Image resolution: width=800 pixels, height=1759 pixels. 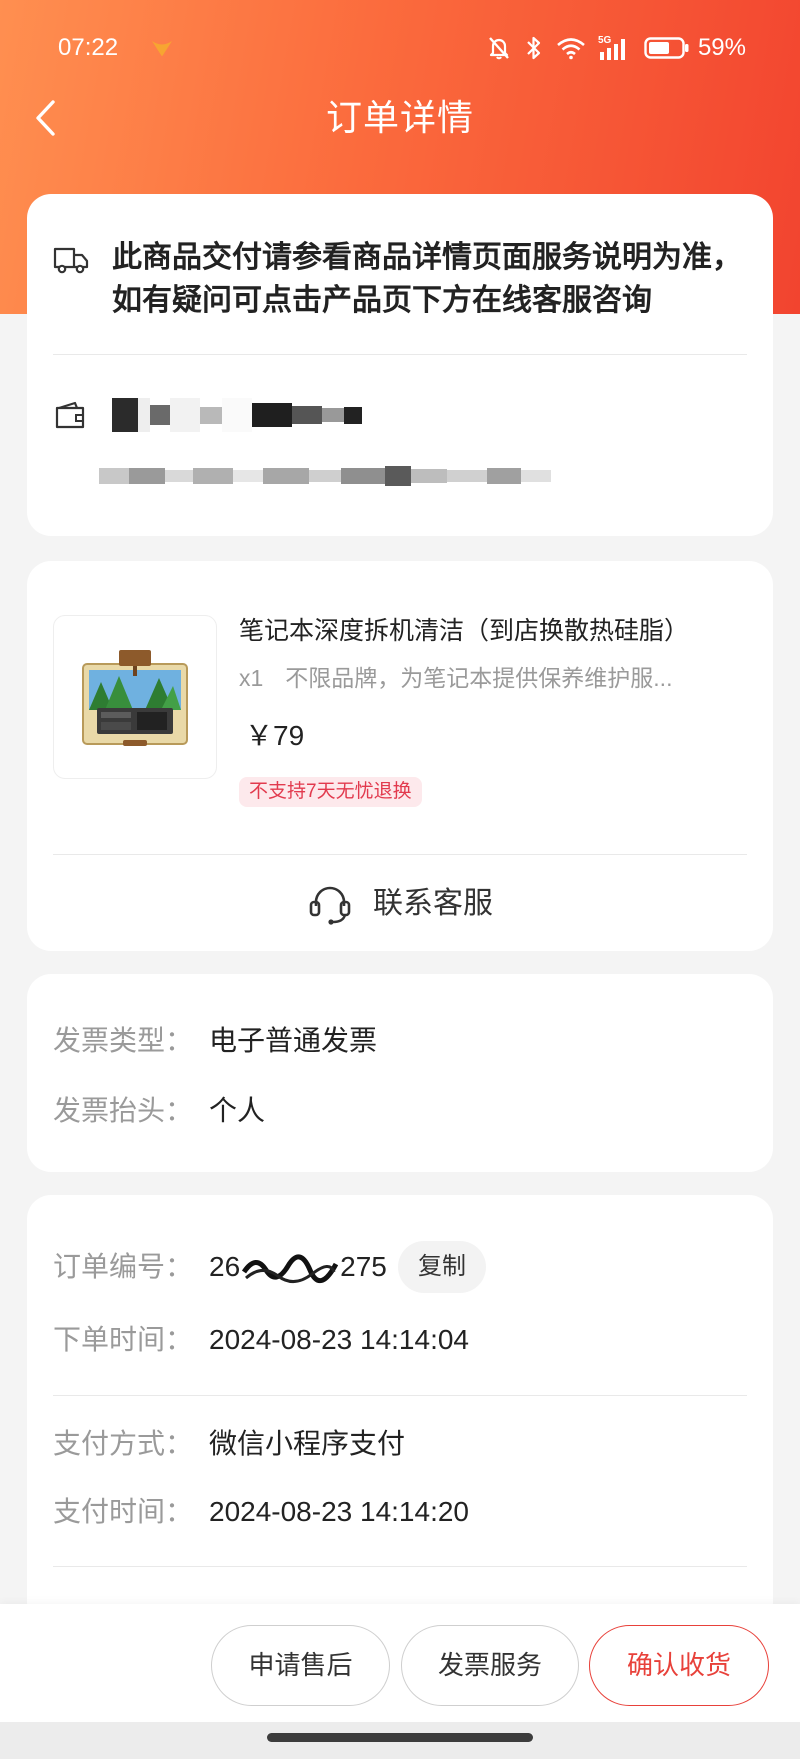 What do you see at coordinates (225, 1266) in the screenshot?
I see `order-number-prefix: 26` at bounding box center [225, 1266].